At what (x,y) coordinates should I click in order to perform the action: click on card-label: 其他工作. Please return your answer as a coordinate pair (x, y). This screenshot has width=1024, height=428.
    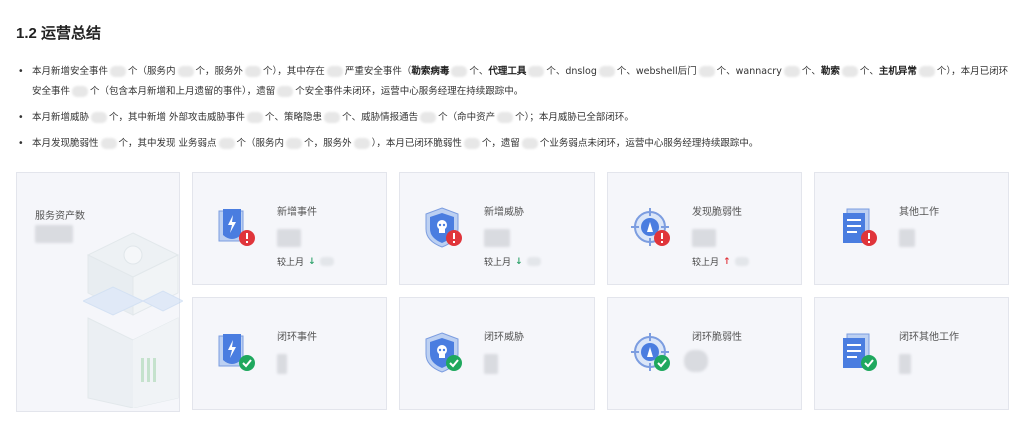
    Looking at the image, I should click on (919, 212).